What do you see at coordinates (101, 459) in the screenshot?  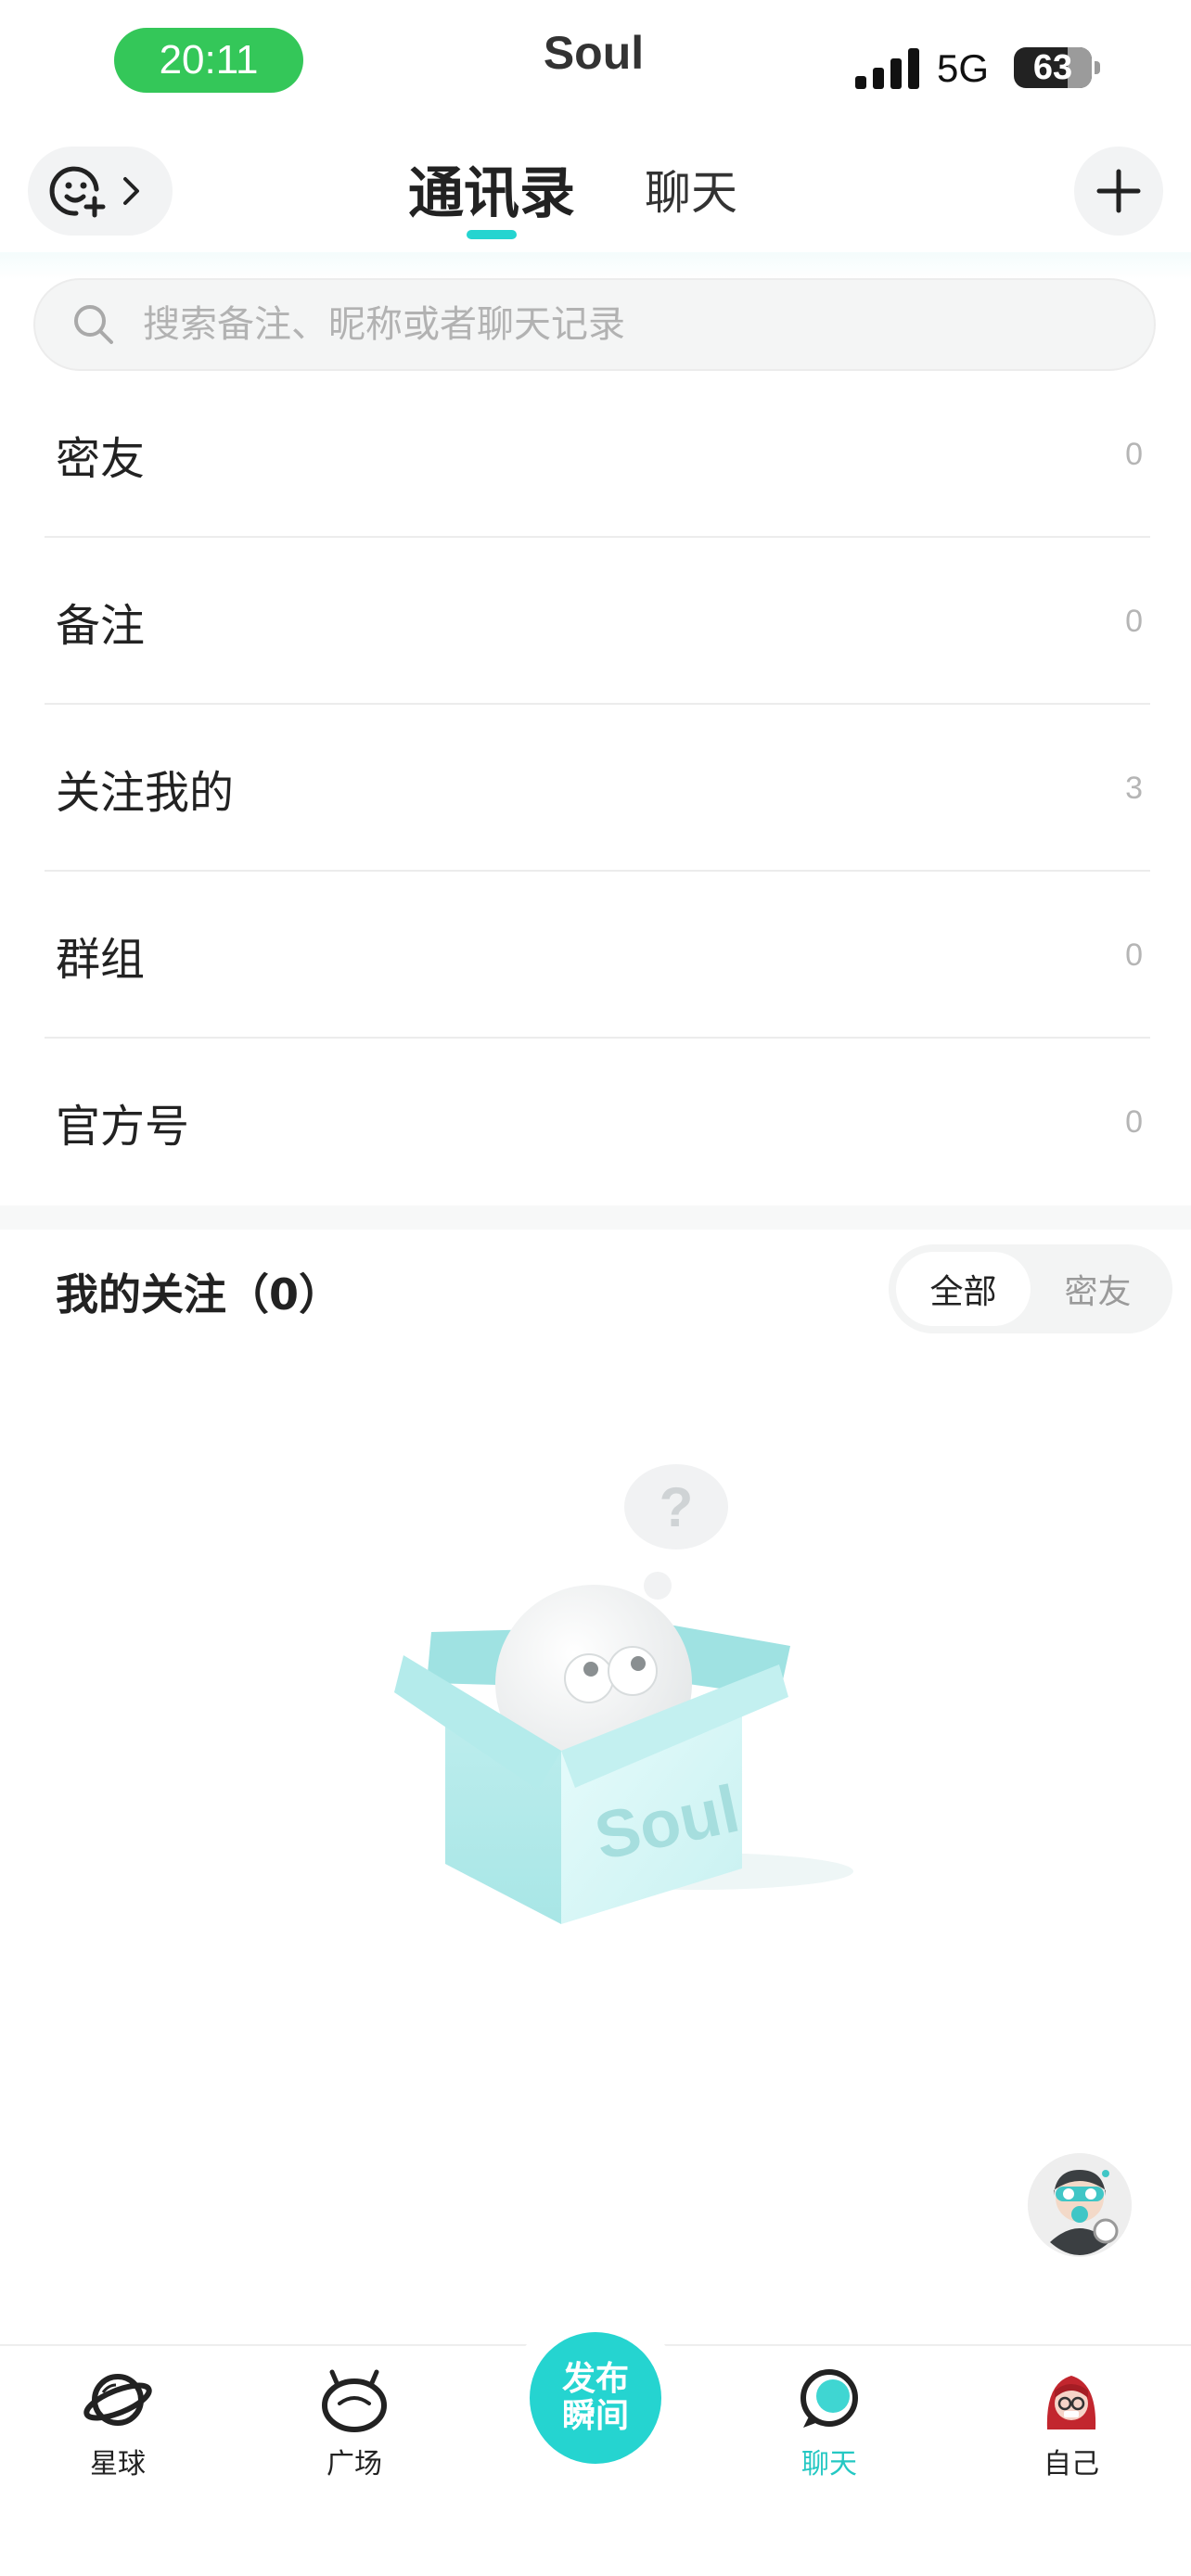 I see `category-label: 密友` at bounding box center [101, 459].